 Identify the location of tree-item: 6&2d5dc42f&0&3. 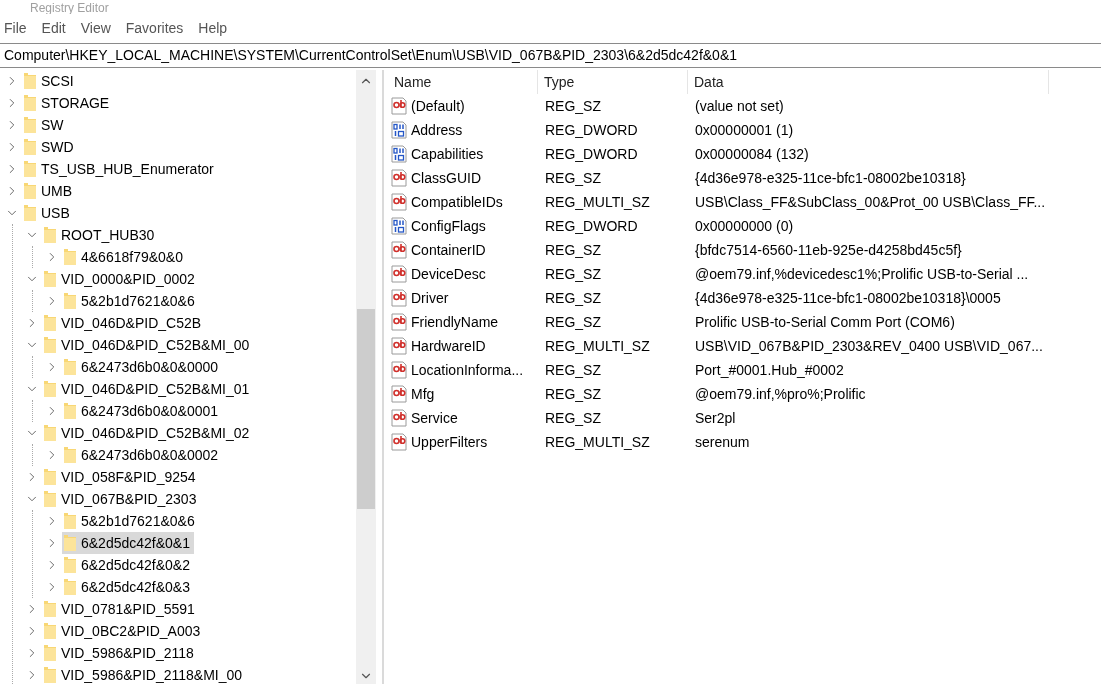
(128, 587).